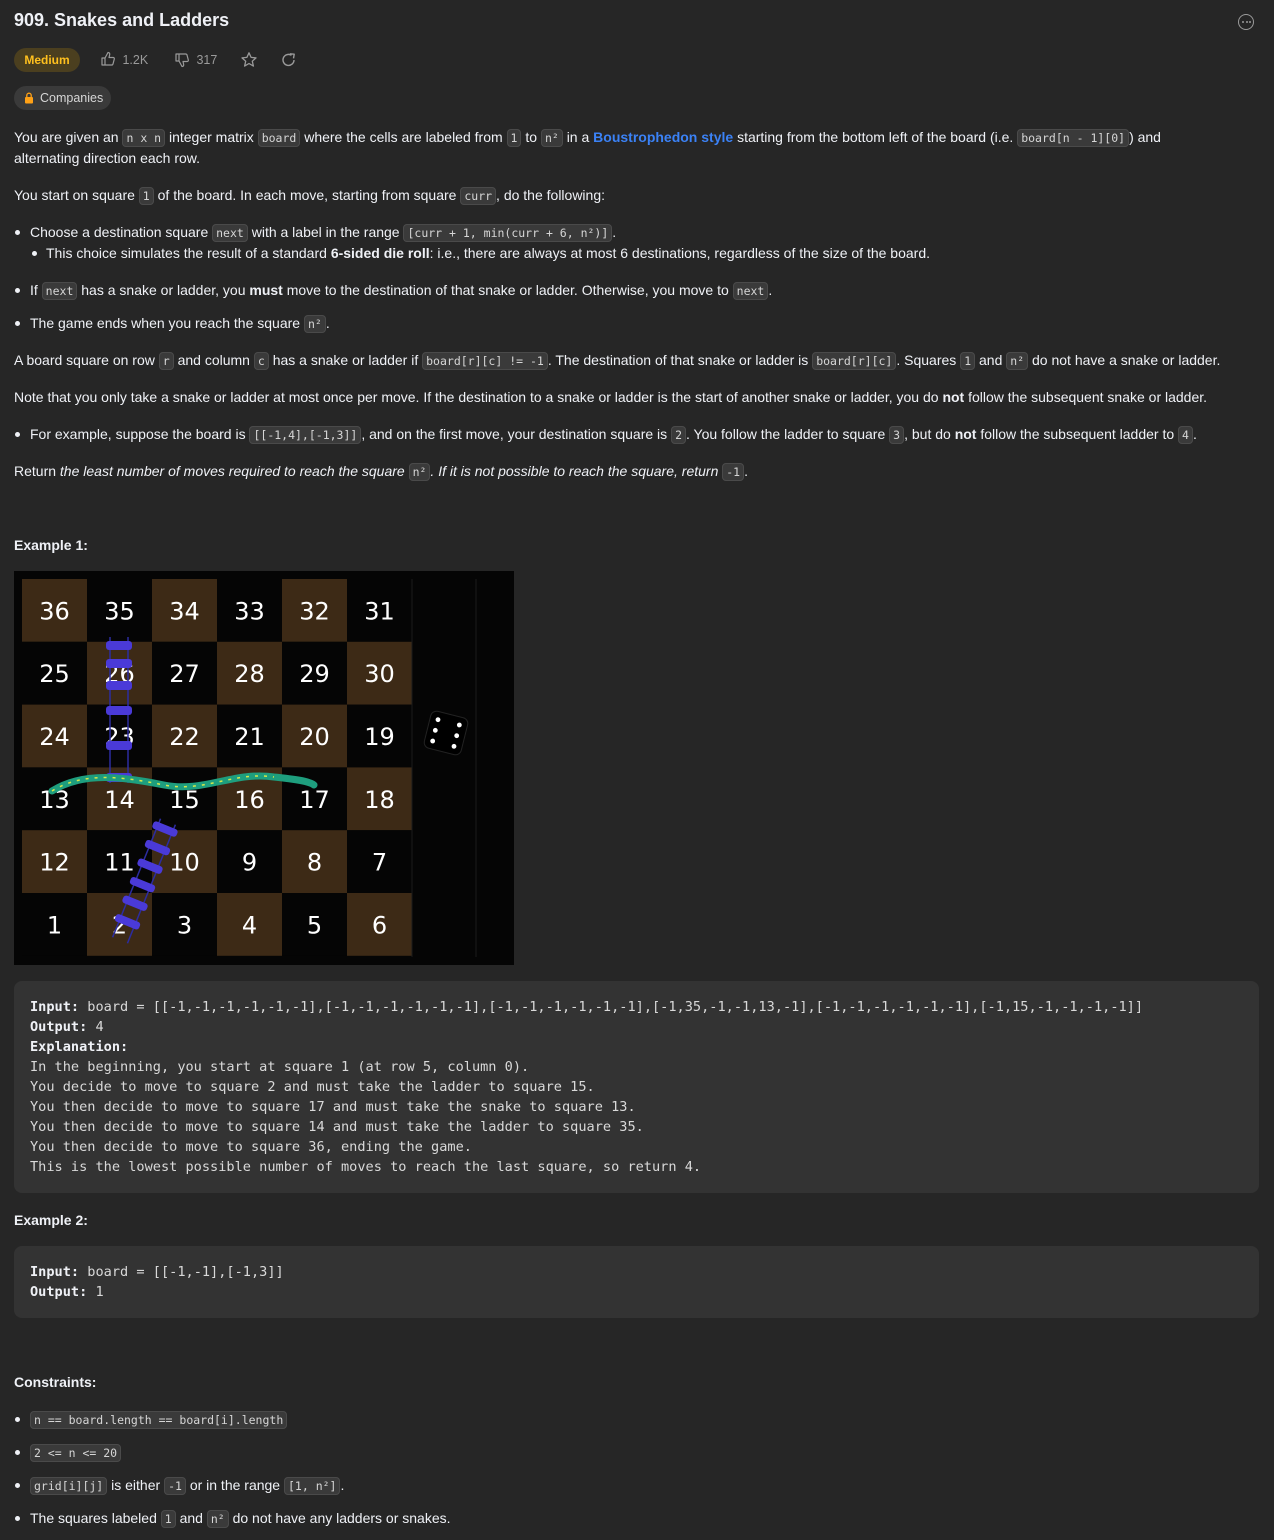 The height and width of the screenshot is (1540, 1274). What do you see at coordinates (184, 674) in the screenshot?
I see `board-cell-label: 27` at bounding box center [184, 674].